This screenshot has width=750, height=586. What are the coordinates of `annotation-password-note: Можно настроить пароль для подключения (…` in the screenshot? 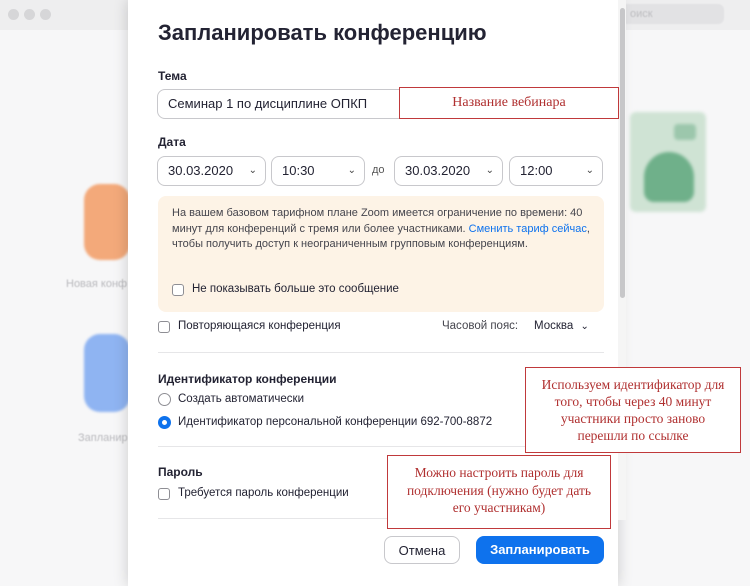 It's located at (499, 492).